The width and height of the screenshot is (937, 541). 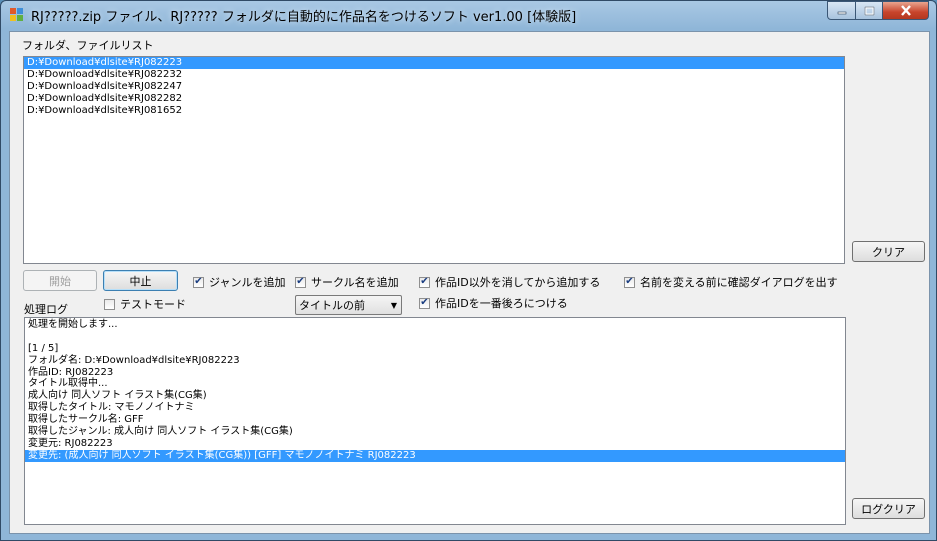 What do you see at coordinates (888, 508) in the screenshot?
I see `log-clear-button: ログクリア` at bounding box center [888, 508].